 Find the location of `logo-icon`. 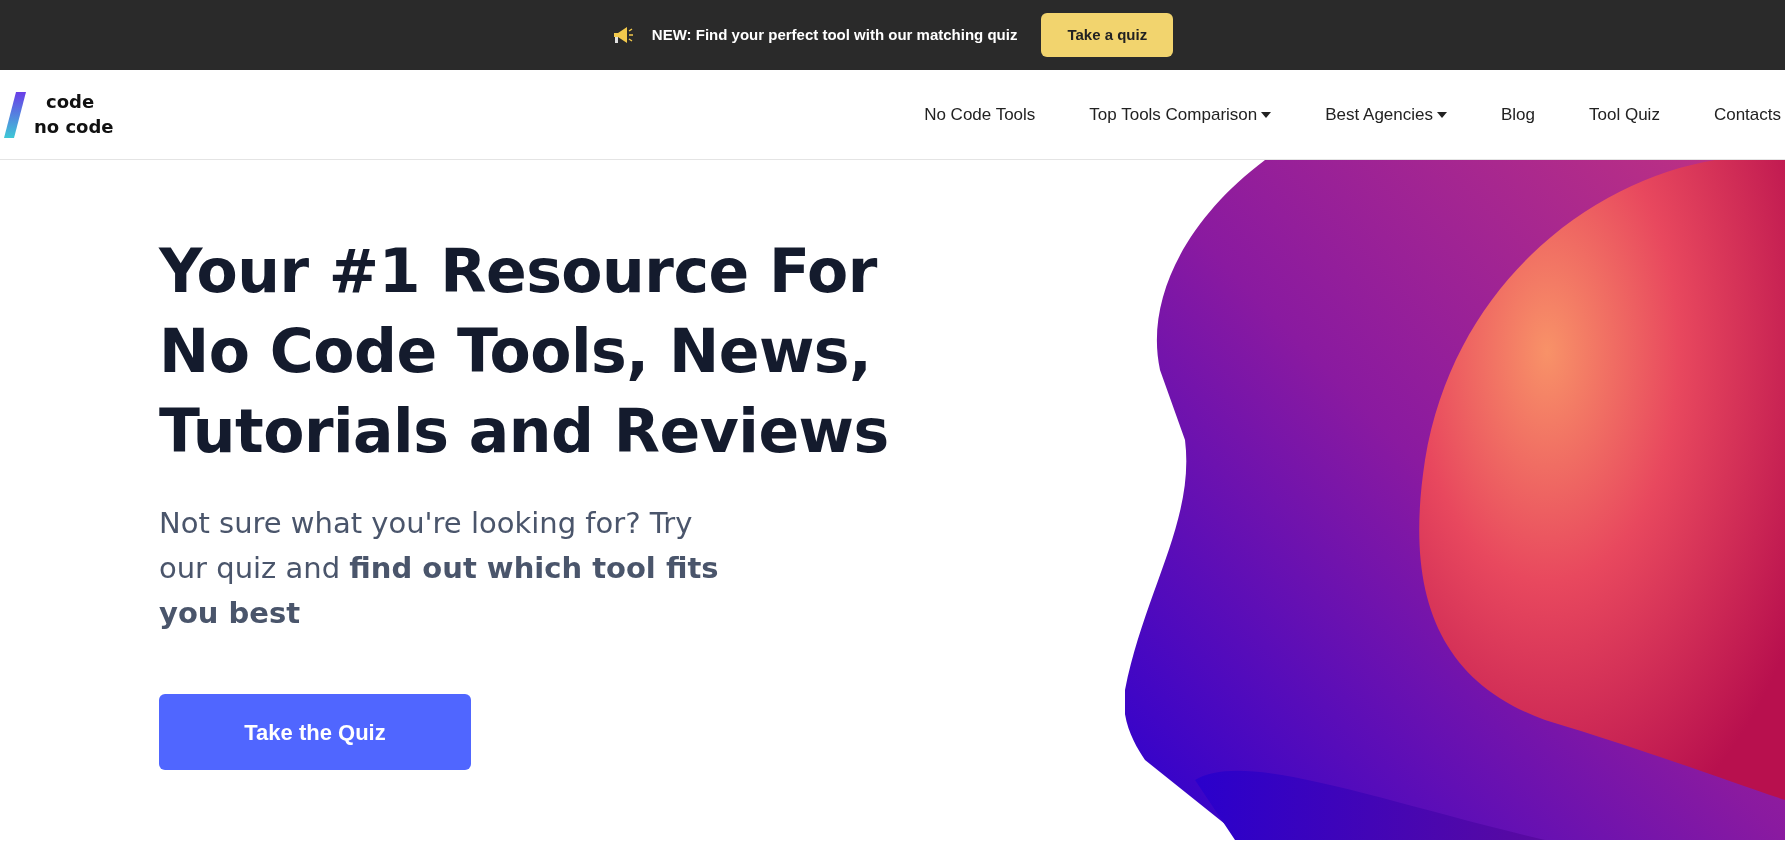

logo-icon is located at coordinates (15, 114).